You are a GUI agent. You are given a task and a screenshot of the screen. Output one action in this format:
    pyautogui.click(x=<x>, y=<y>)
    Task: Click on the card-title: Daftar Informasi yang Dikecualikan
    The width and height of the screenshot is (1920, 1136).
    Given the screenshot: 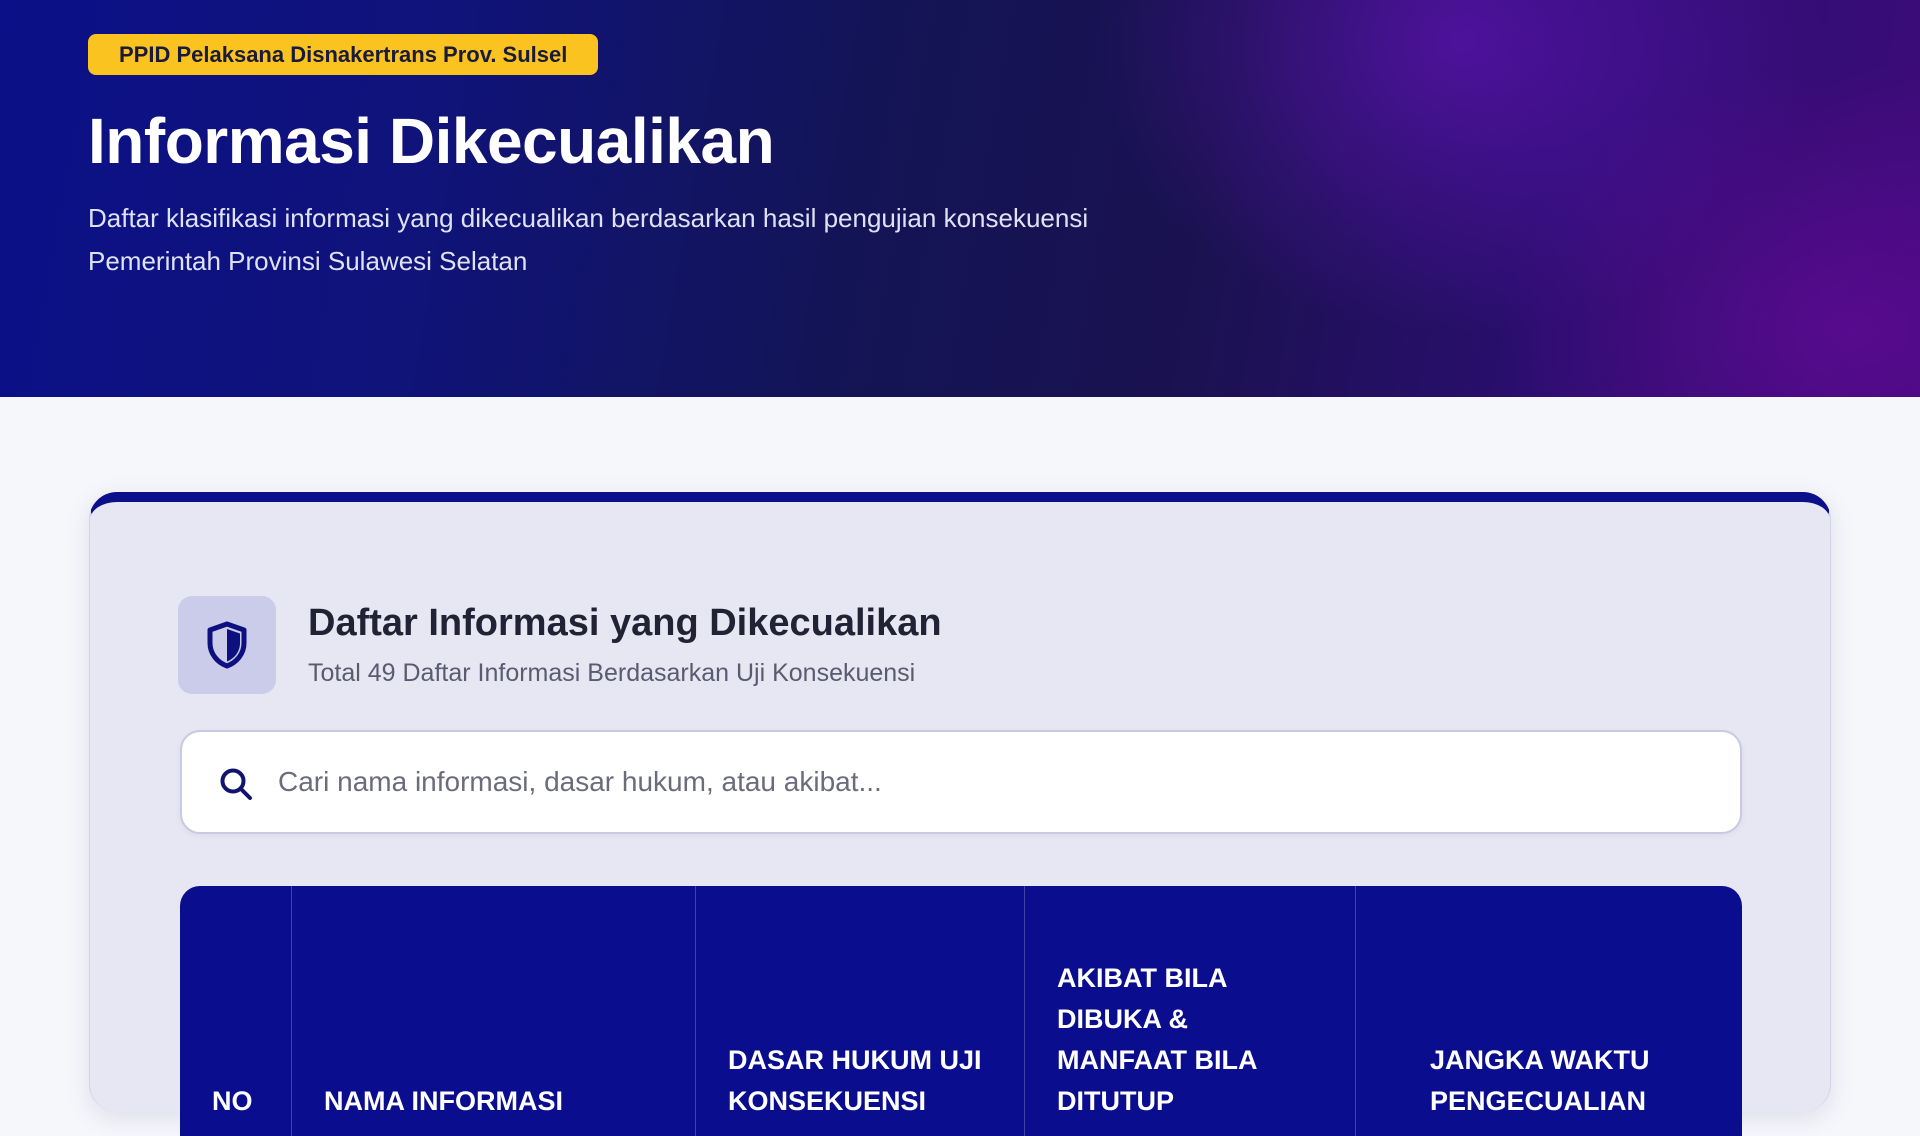 What is the action you would take?
    pyautogui.click(x=625, y=623)
    